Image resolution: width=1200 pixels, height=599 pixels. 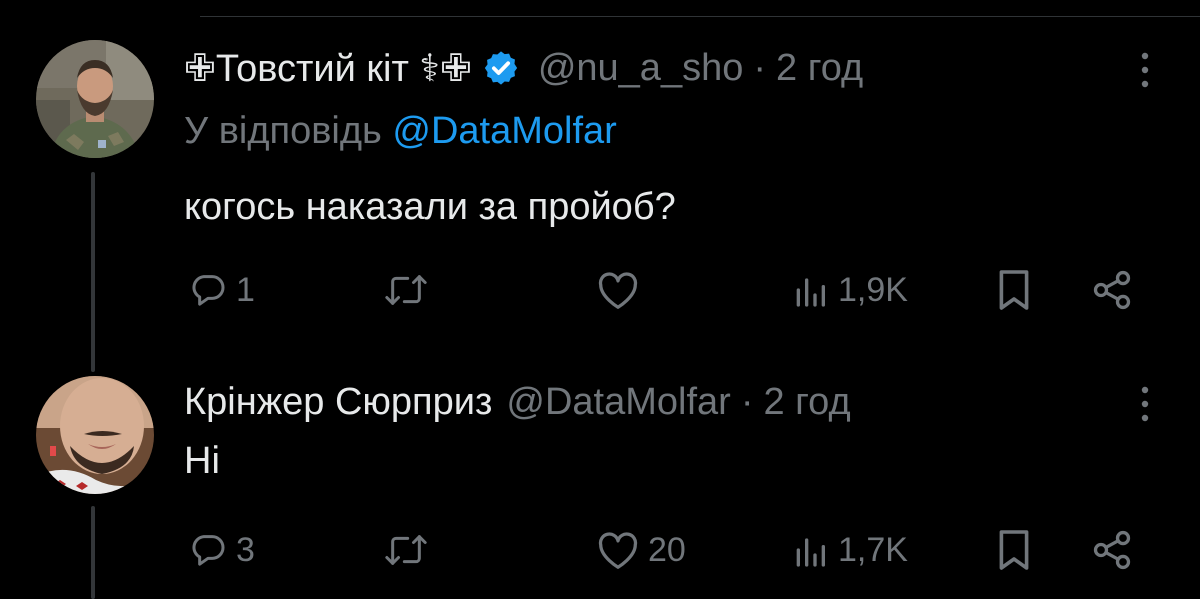 I want to click on divider, so click(x=700, y=16).